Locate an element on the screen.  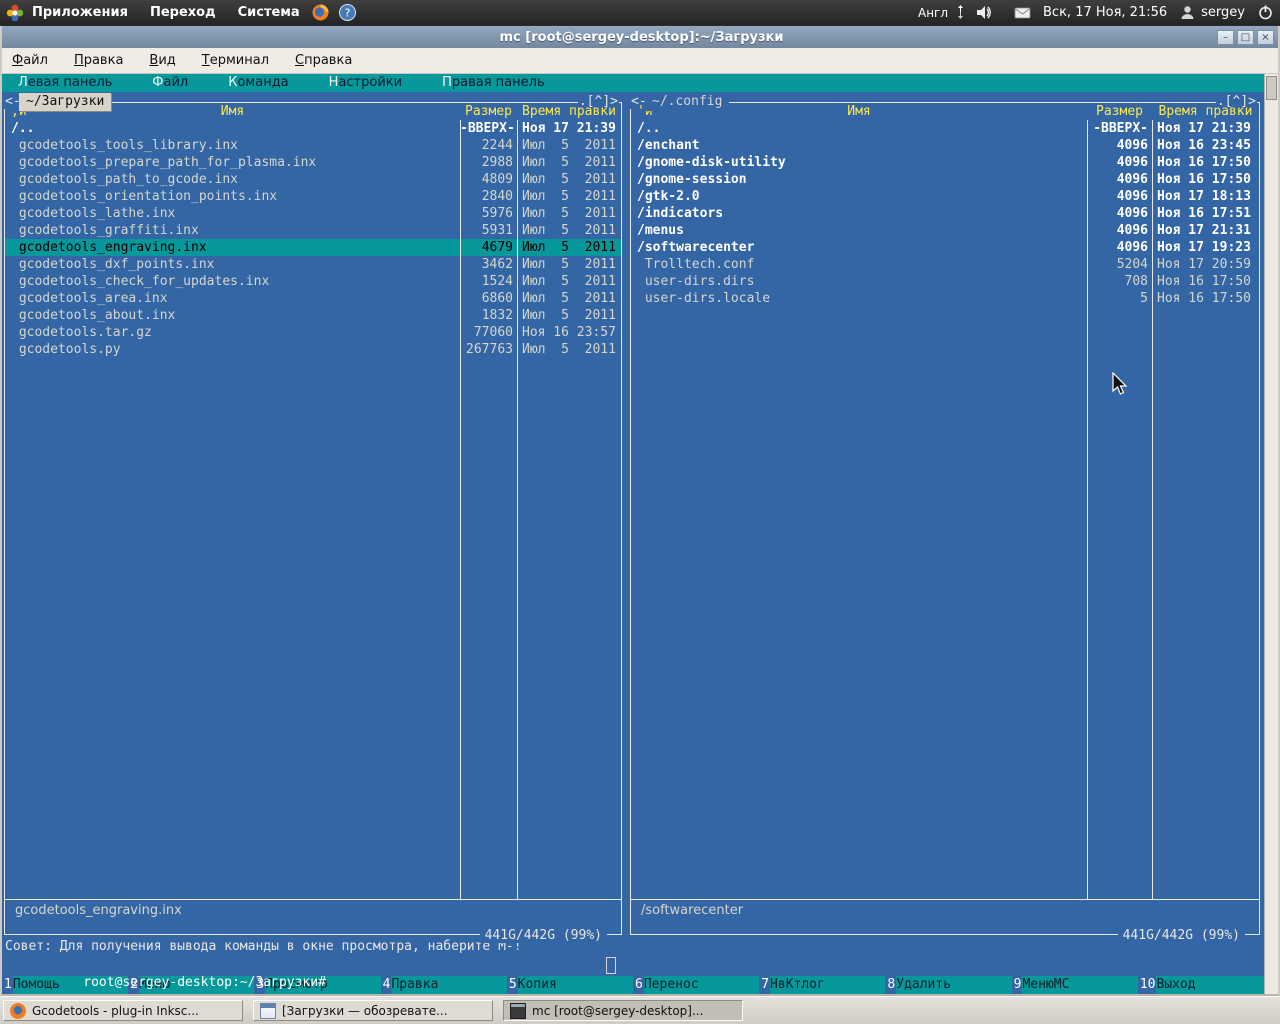
gnome-menubar: Приложения Переход Система is located at coordinates (166, 12).